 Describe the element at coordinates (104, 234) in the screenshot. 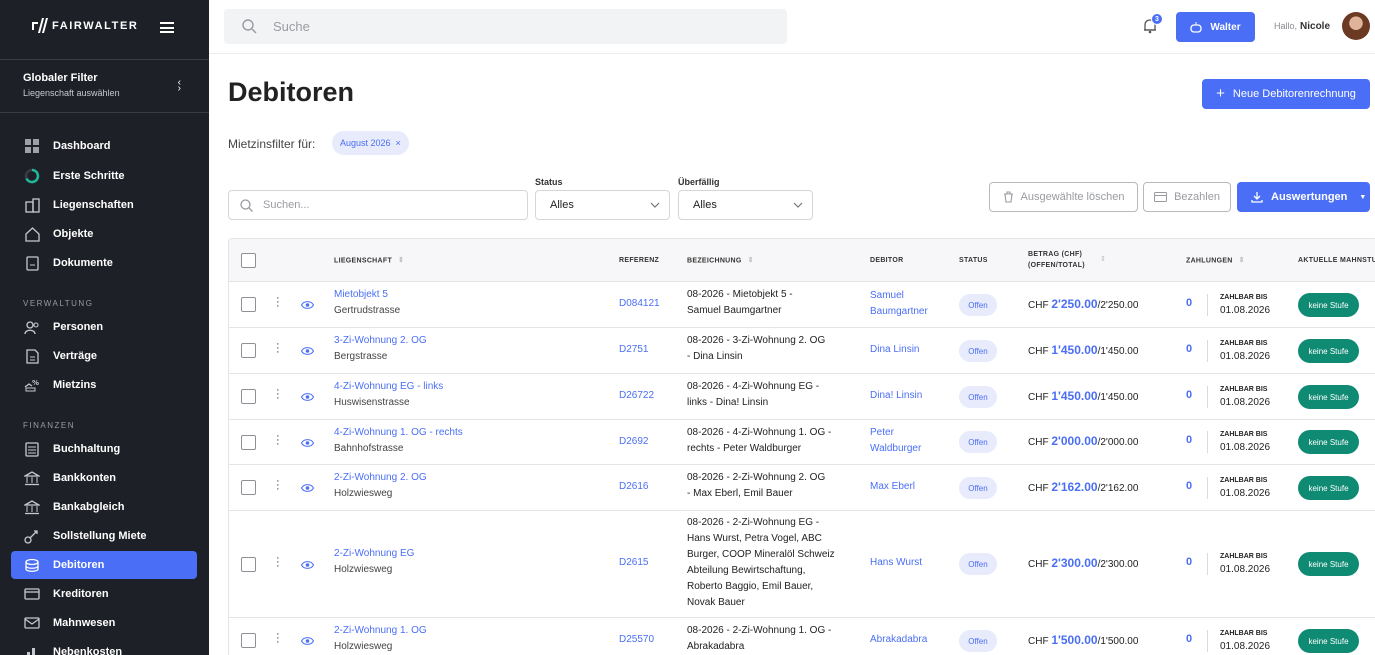

I see `sidebar-item-objekte: Objekte` at that location.